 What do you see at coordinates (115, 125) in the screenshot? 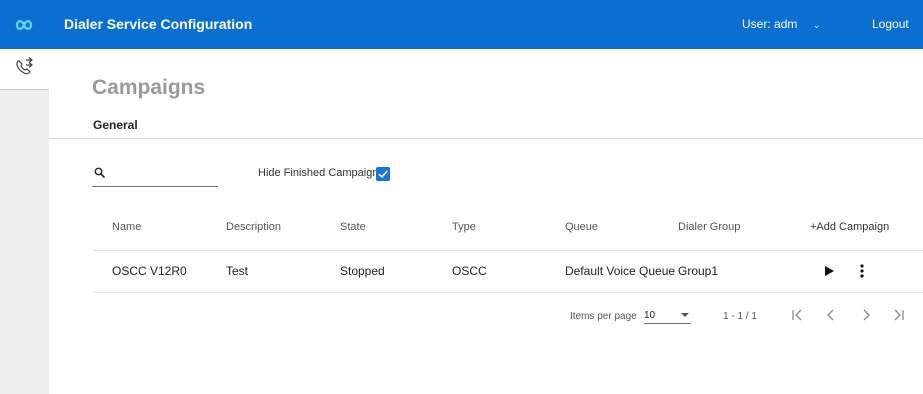
I see `tab-general: General` at bounding box center [115, 125].